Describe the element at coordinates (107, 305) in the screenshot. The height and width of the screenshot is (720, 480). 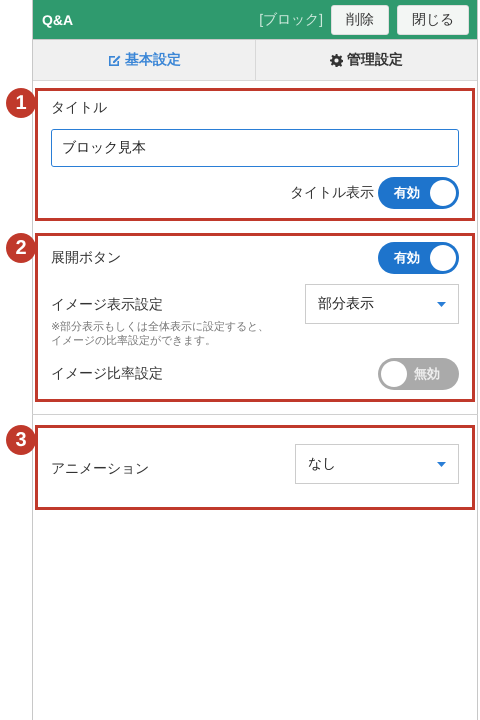
I see `field-label: イメージ表示設定` at that location.